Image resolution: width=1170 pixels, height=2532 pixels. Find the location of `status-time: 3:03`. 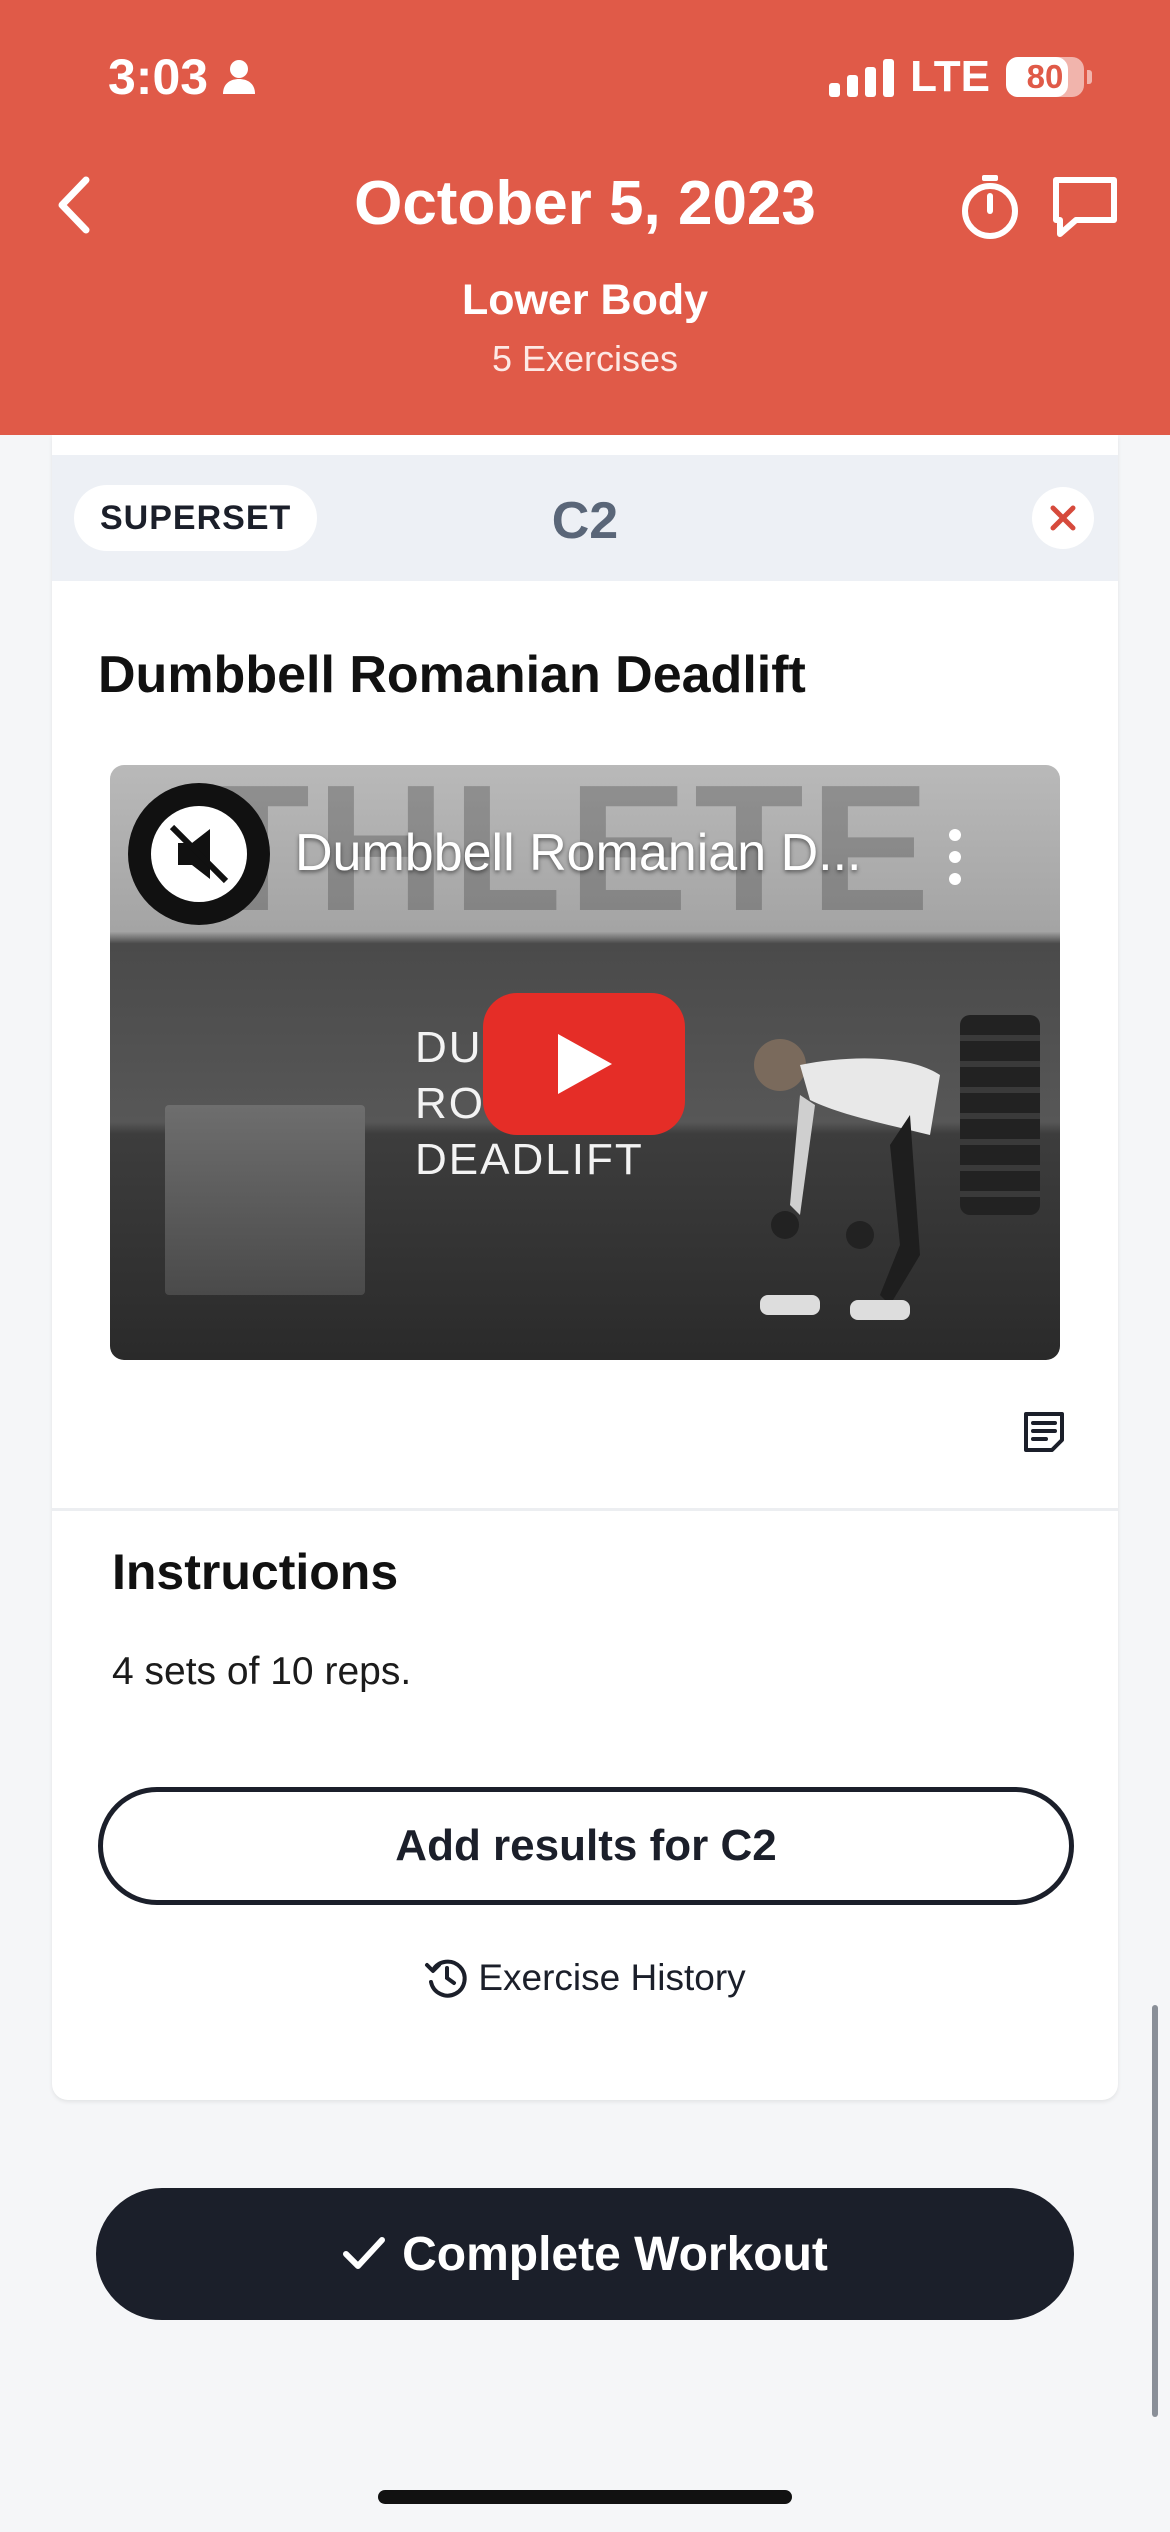

status-time: 3:03 is located at coordinates (182, 77).